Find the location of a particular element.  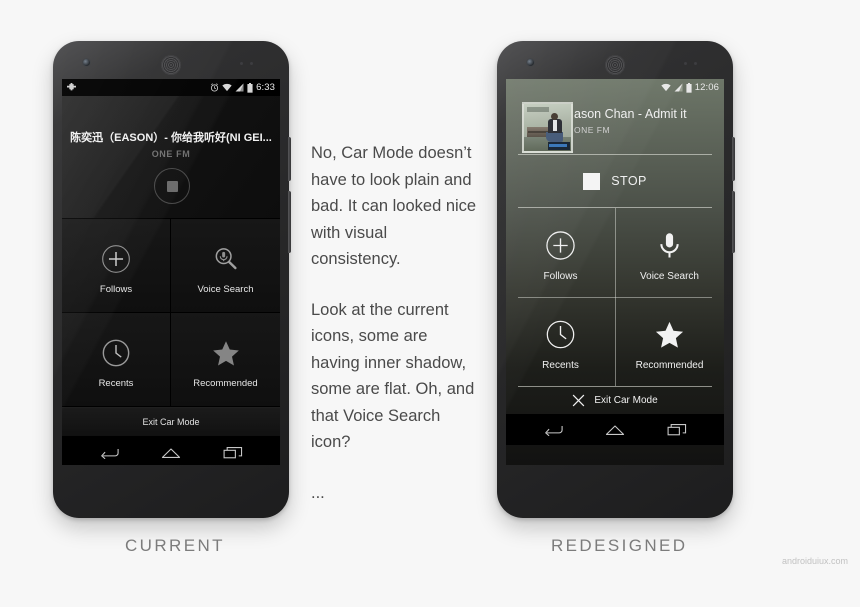

caption-redesigned: REDESIGNED is located at coordinates (619, 545).